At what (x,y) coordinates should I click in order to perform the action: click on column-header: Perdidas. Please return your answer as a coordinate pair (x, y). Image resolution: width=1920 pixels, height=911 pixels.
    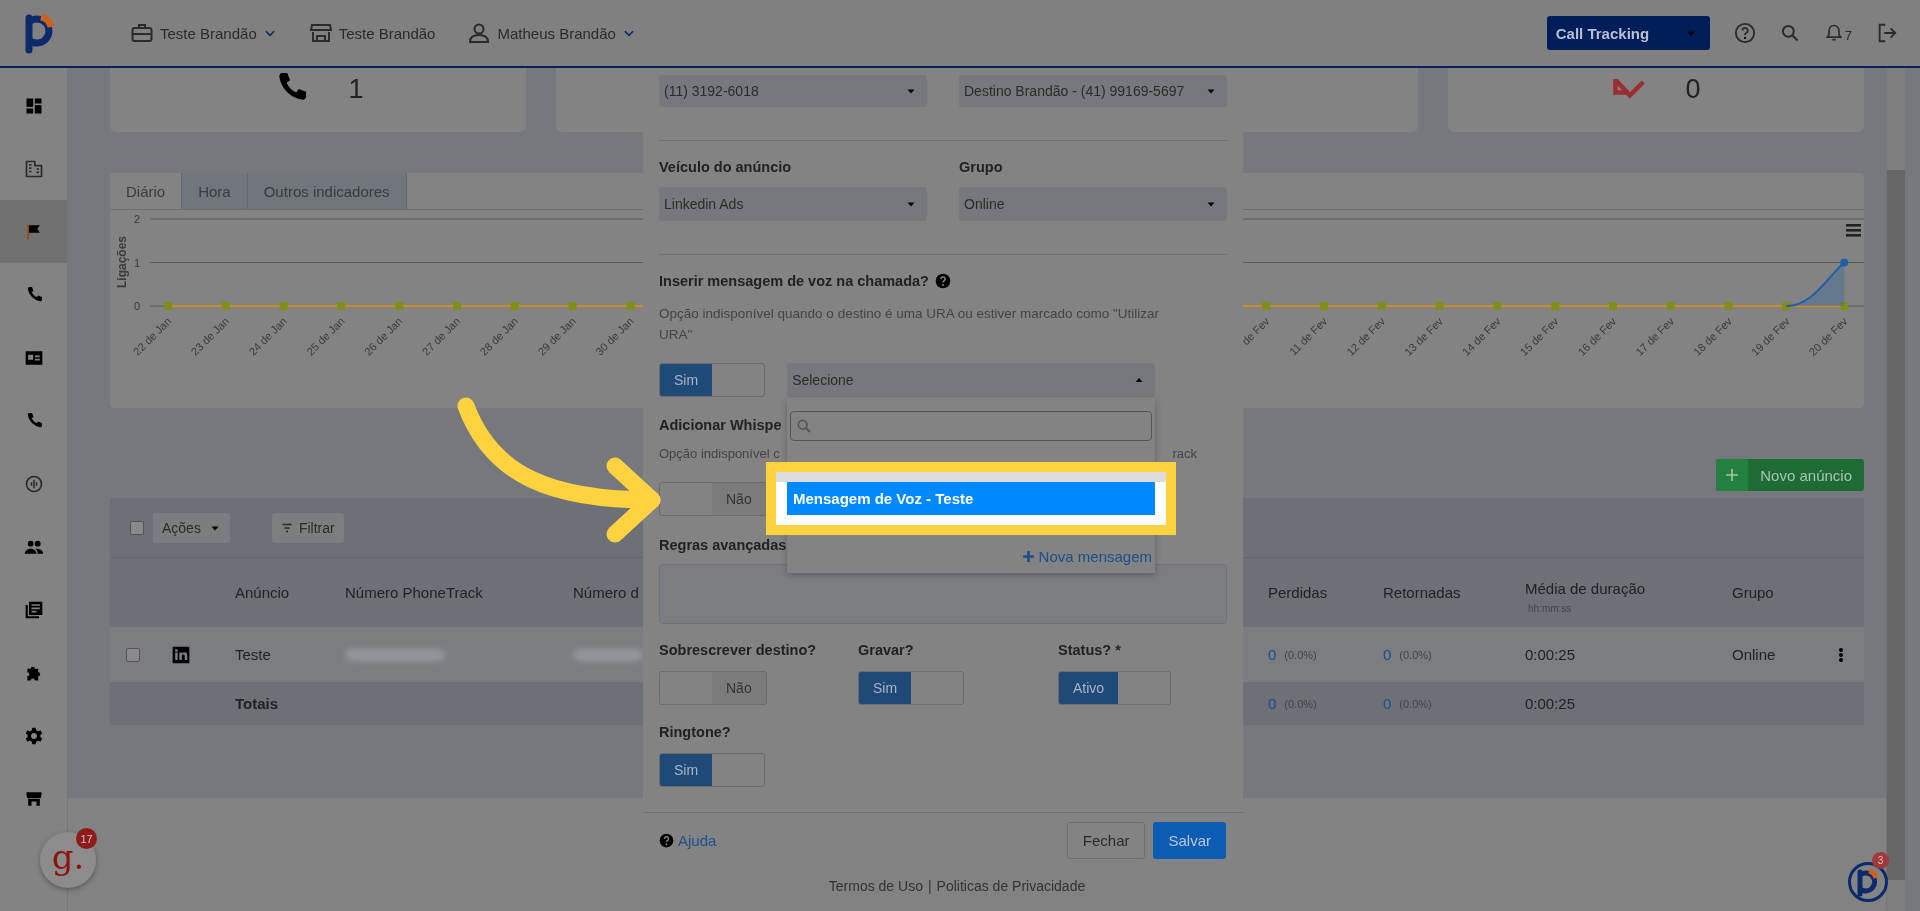
    Looking at the image, I should click on (1298, 592).